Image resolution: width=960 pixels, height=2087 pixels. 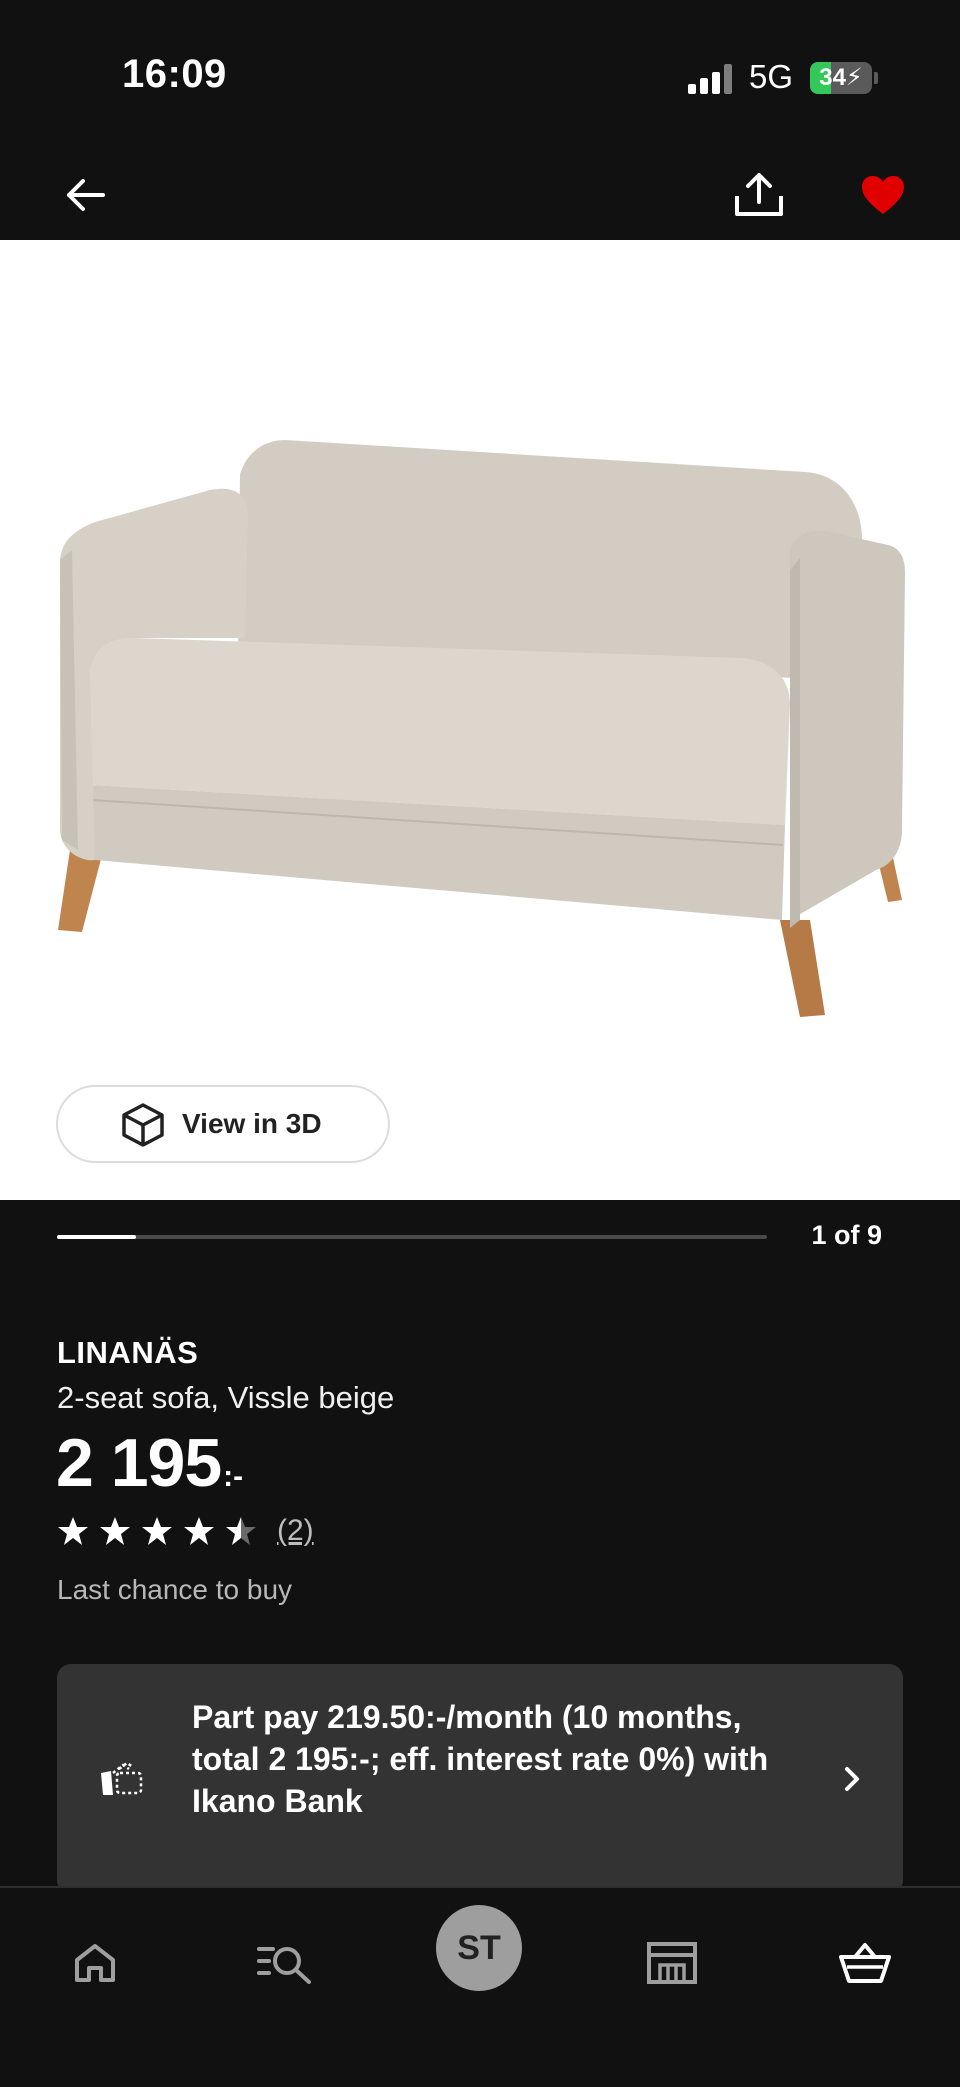 I want to click on cube-icon, so click(x=143, y=1125).